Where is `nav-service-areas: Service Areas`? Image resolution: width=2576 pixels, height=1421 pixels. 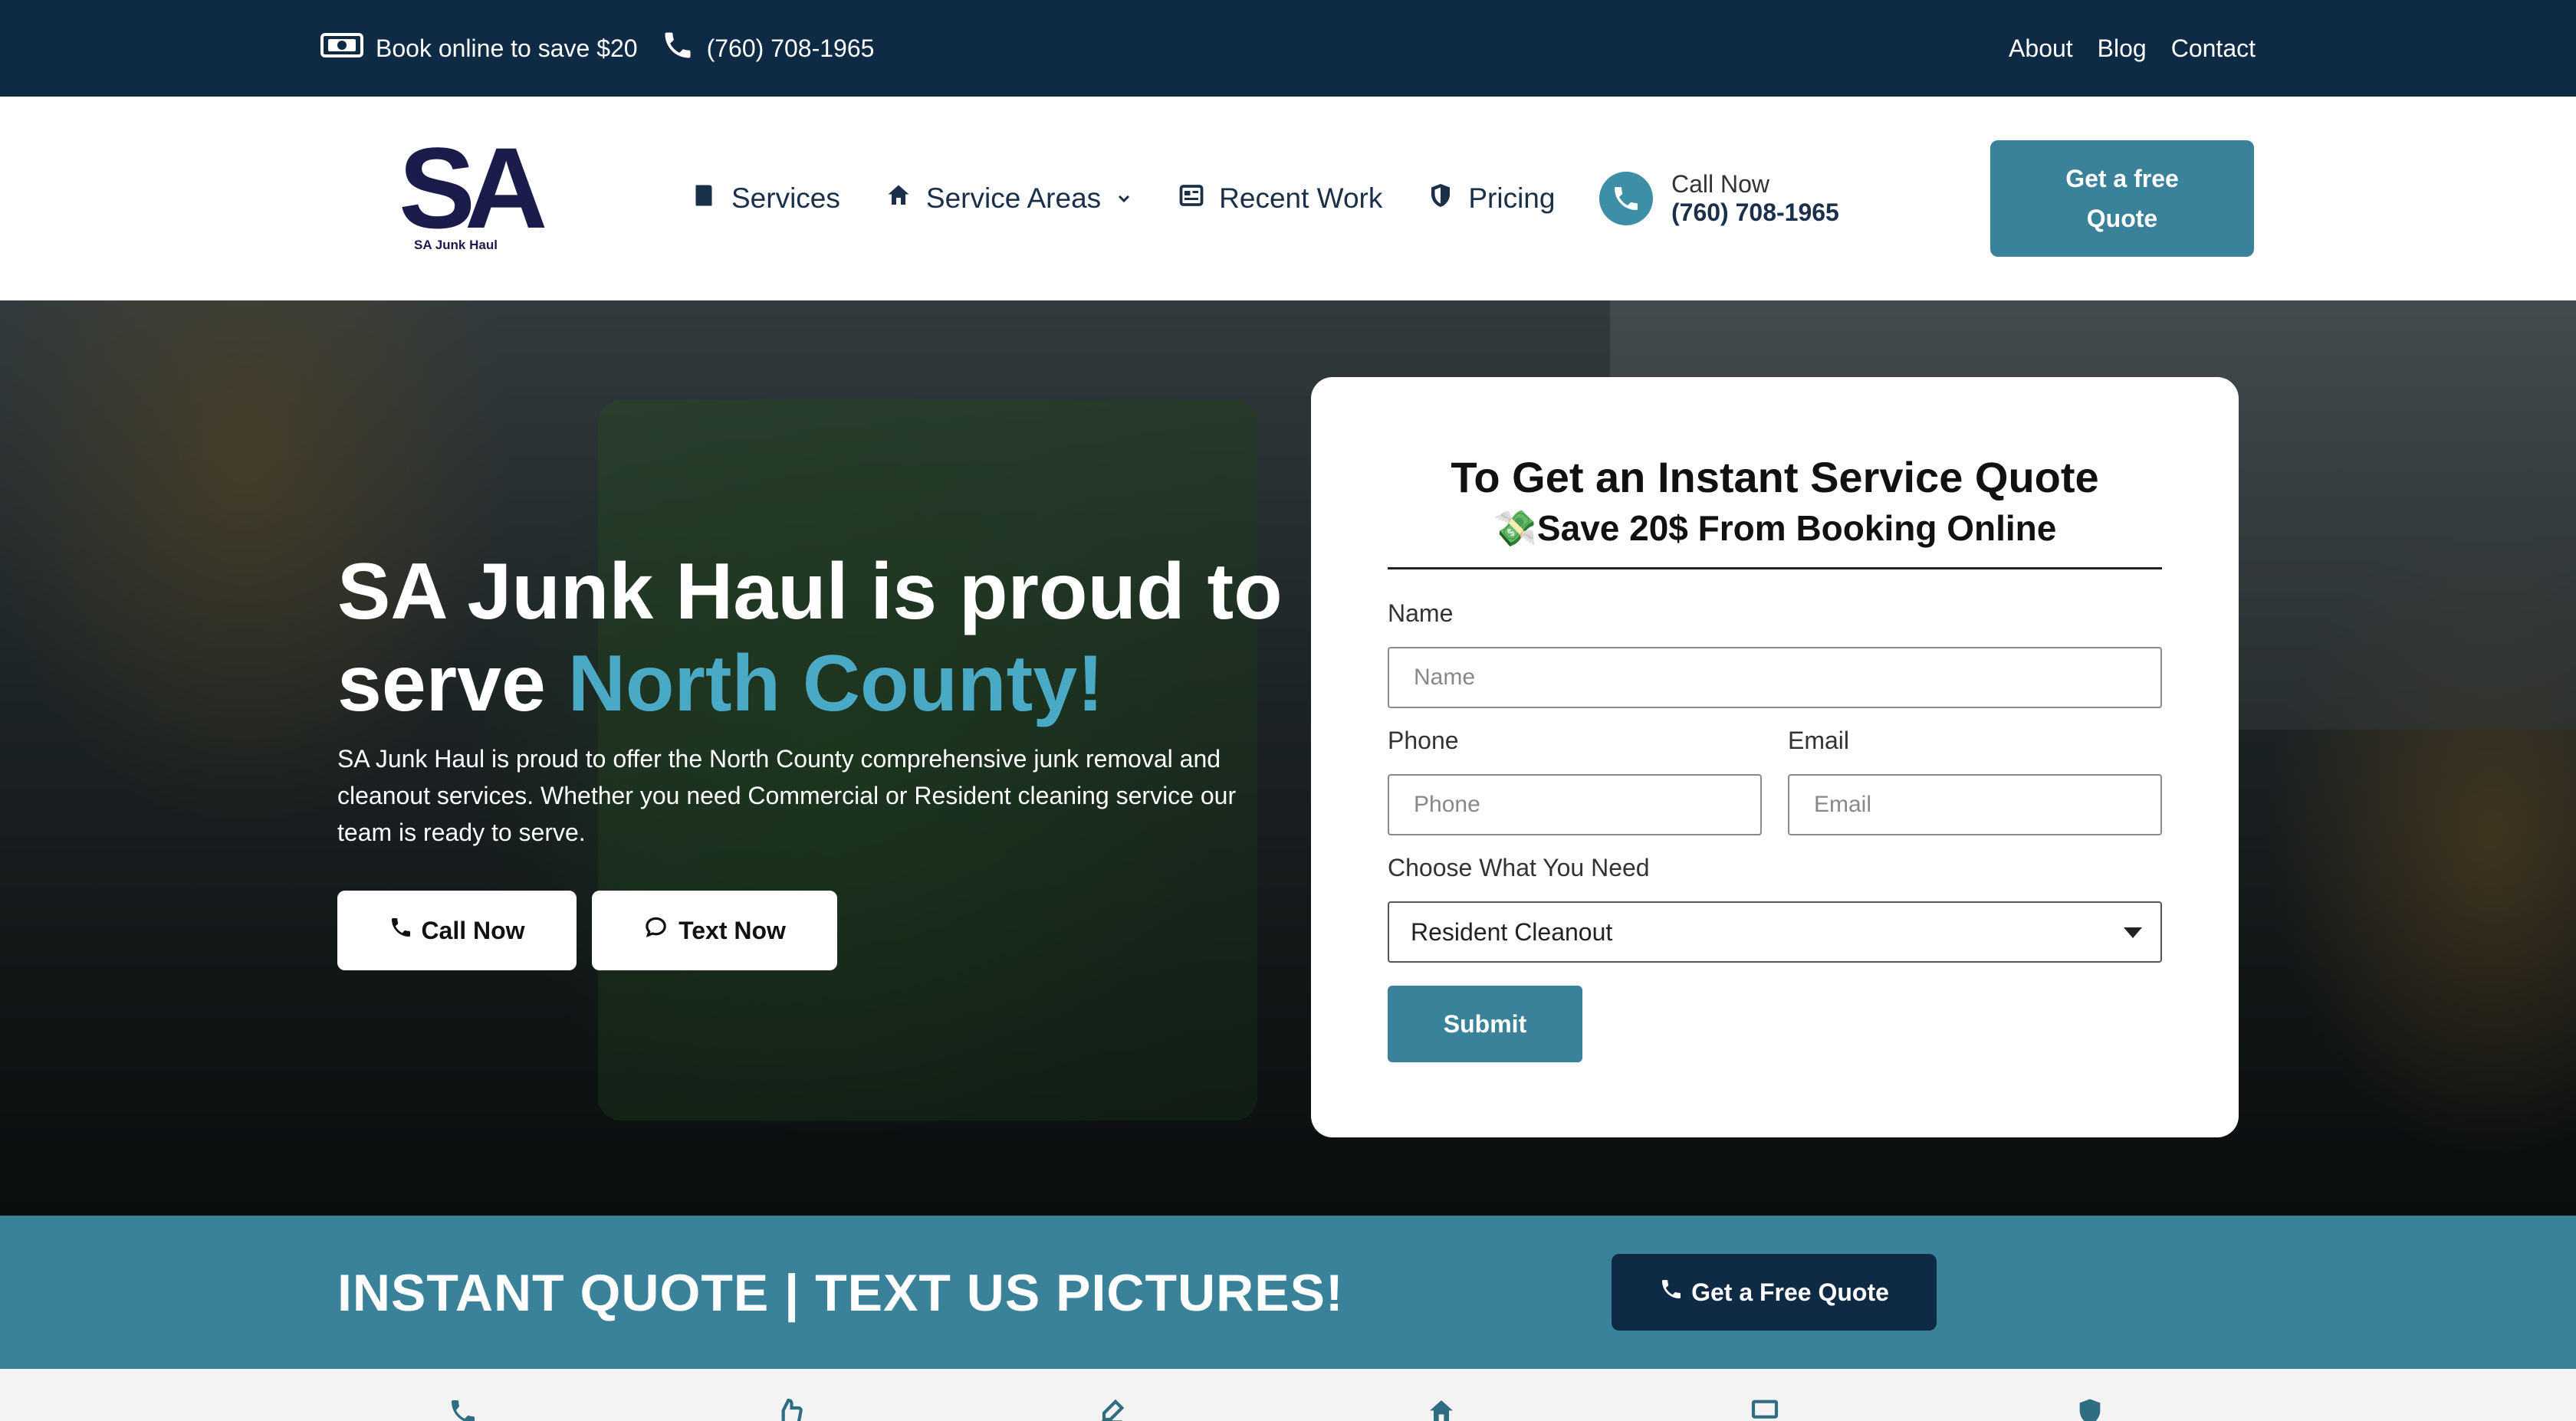
nav-service-areas: Service Areas is located at coordinates (1009, 199).